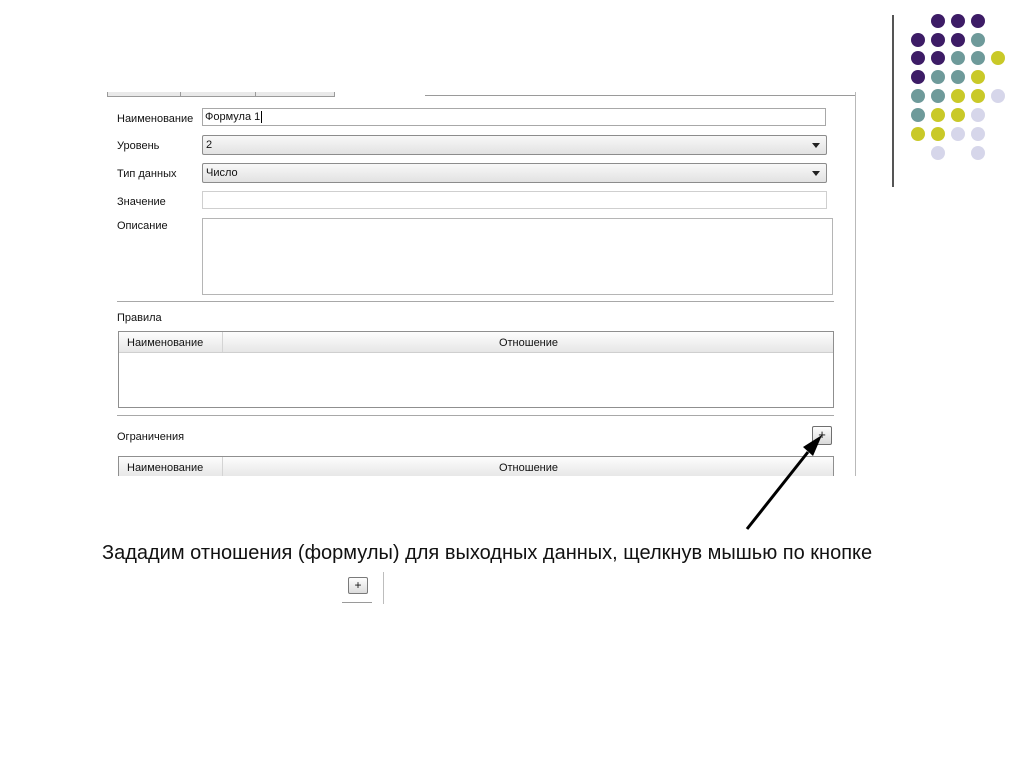 This screenshot has height=767, width=1024. What do you see at coordinates (476, 369) in the screenshot?
I see `rules-table: Наименование Отношение` at bounding box center [476, 369].